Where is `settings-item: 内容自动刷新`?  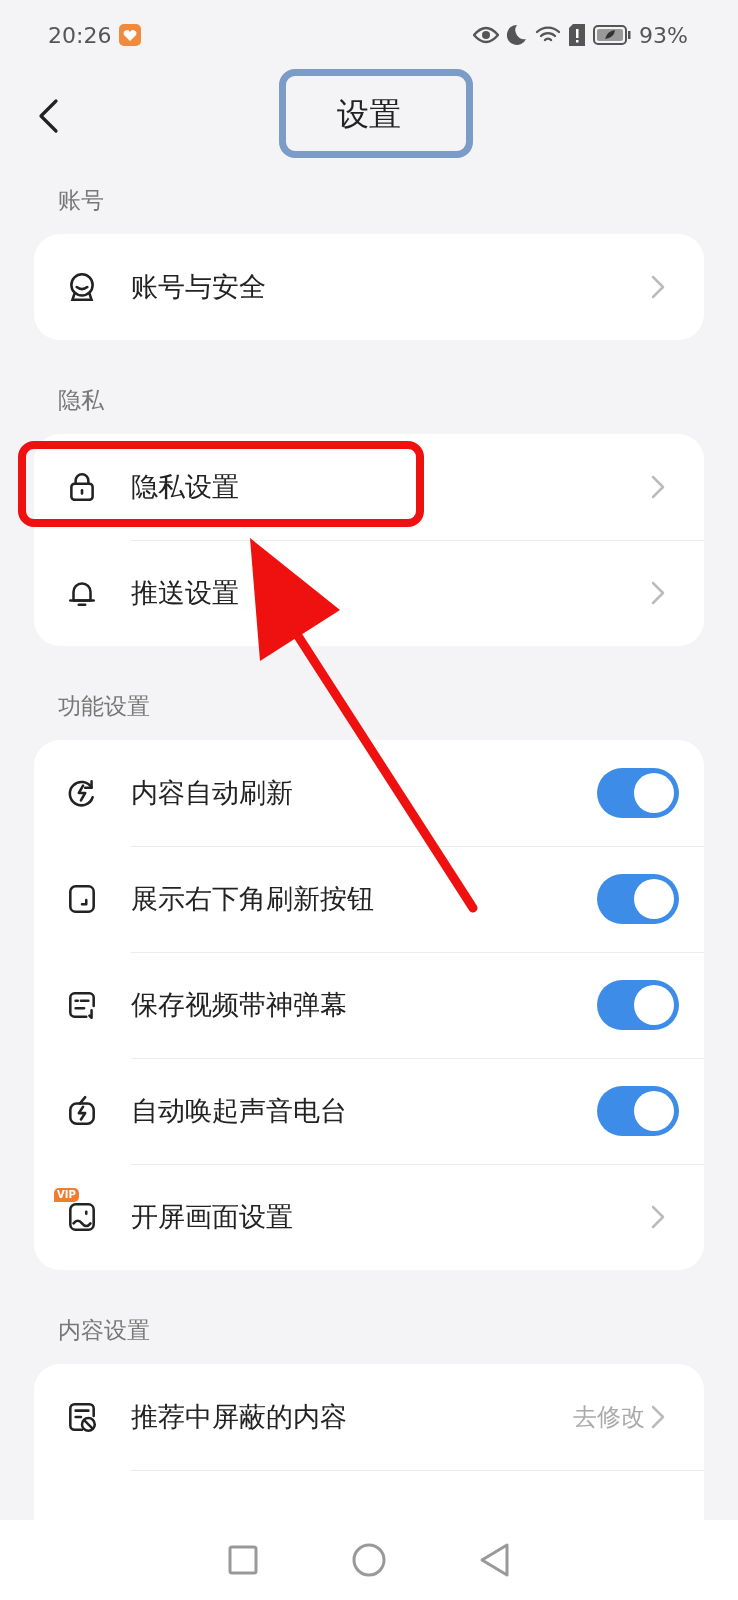
settings-item: 内容自动刷新 is located at coordinates (364, 793).